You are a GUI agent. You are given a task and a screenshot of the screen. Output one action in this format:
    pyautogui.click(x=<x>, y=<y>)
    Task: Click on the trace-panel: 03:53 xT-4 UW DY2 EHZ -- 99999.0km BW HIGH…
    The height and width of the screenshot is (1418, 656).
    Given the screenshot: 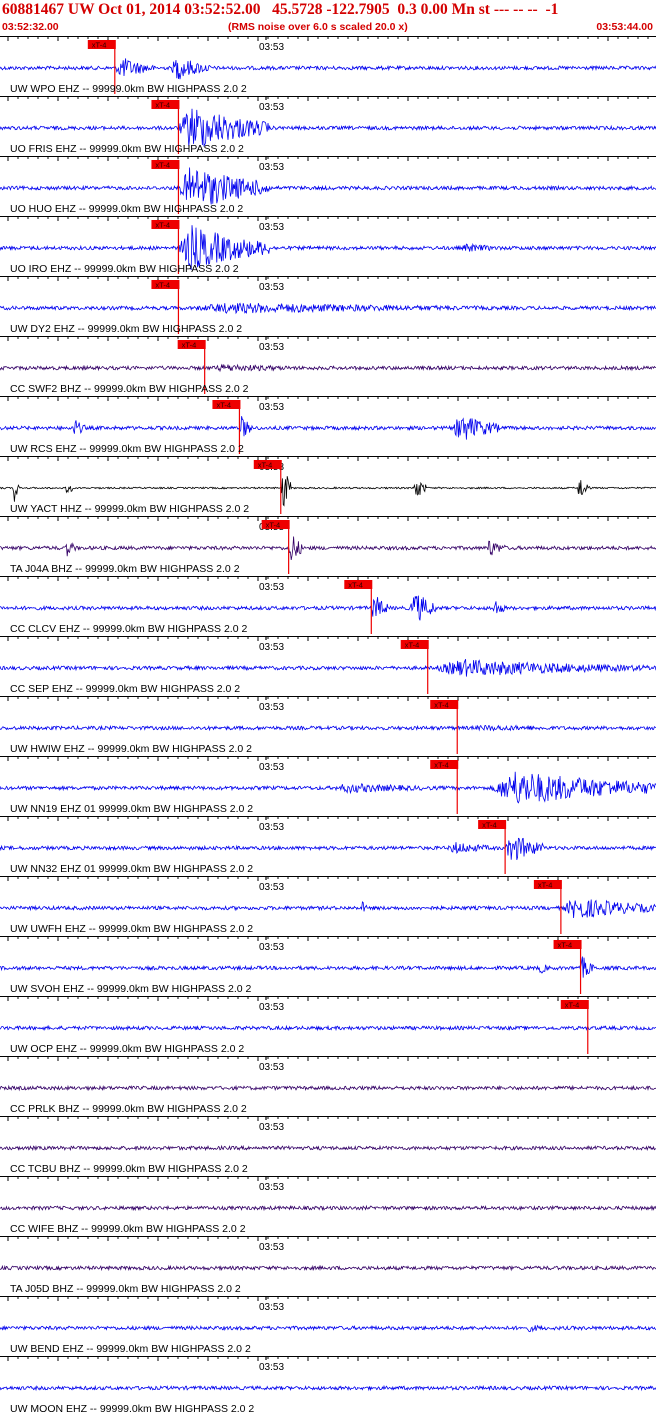 What is the action you would take?
    pyautogui.click(x=328, y=305)
    